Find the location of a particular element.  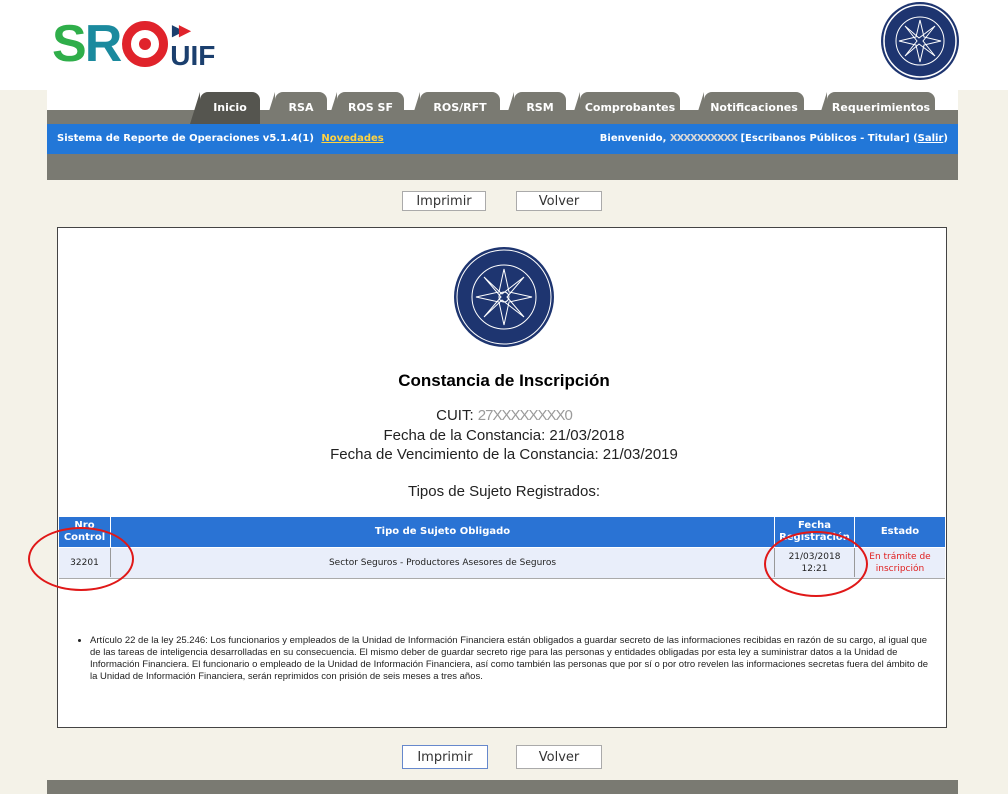

col-fecha-registracion: Fecha Registración is located at coordinates (815, 532).